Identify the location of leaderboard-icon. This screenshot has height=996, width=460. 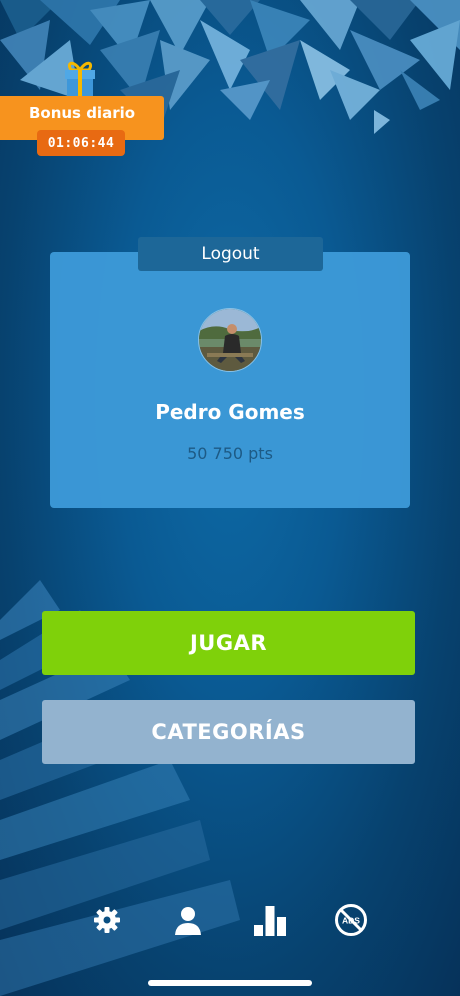
(270, 921).